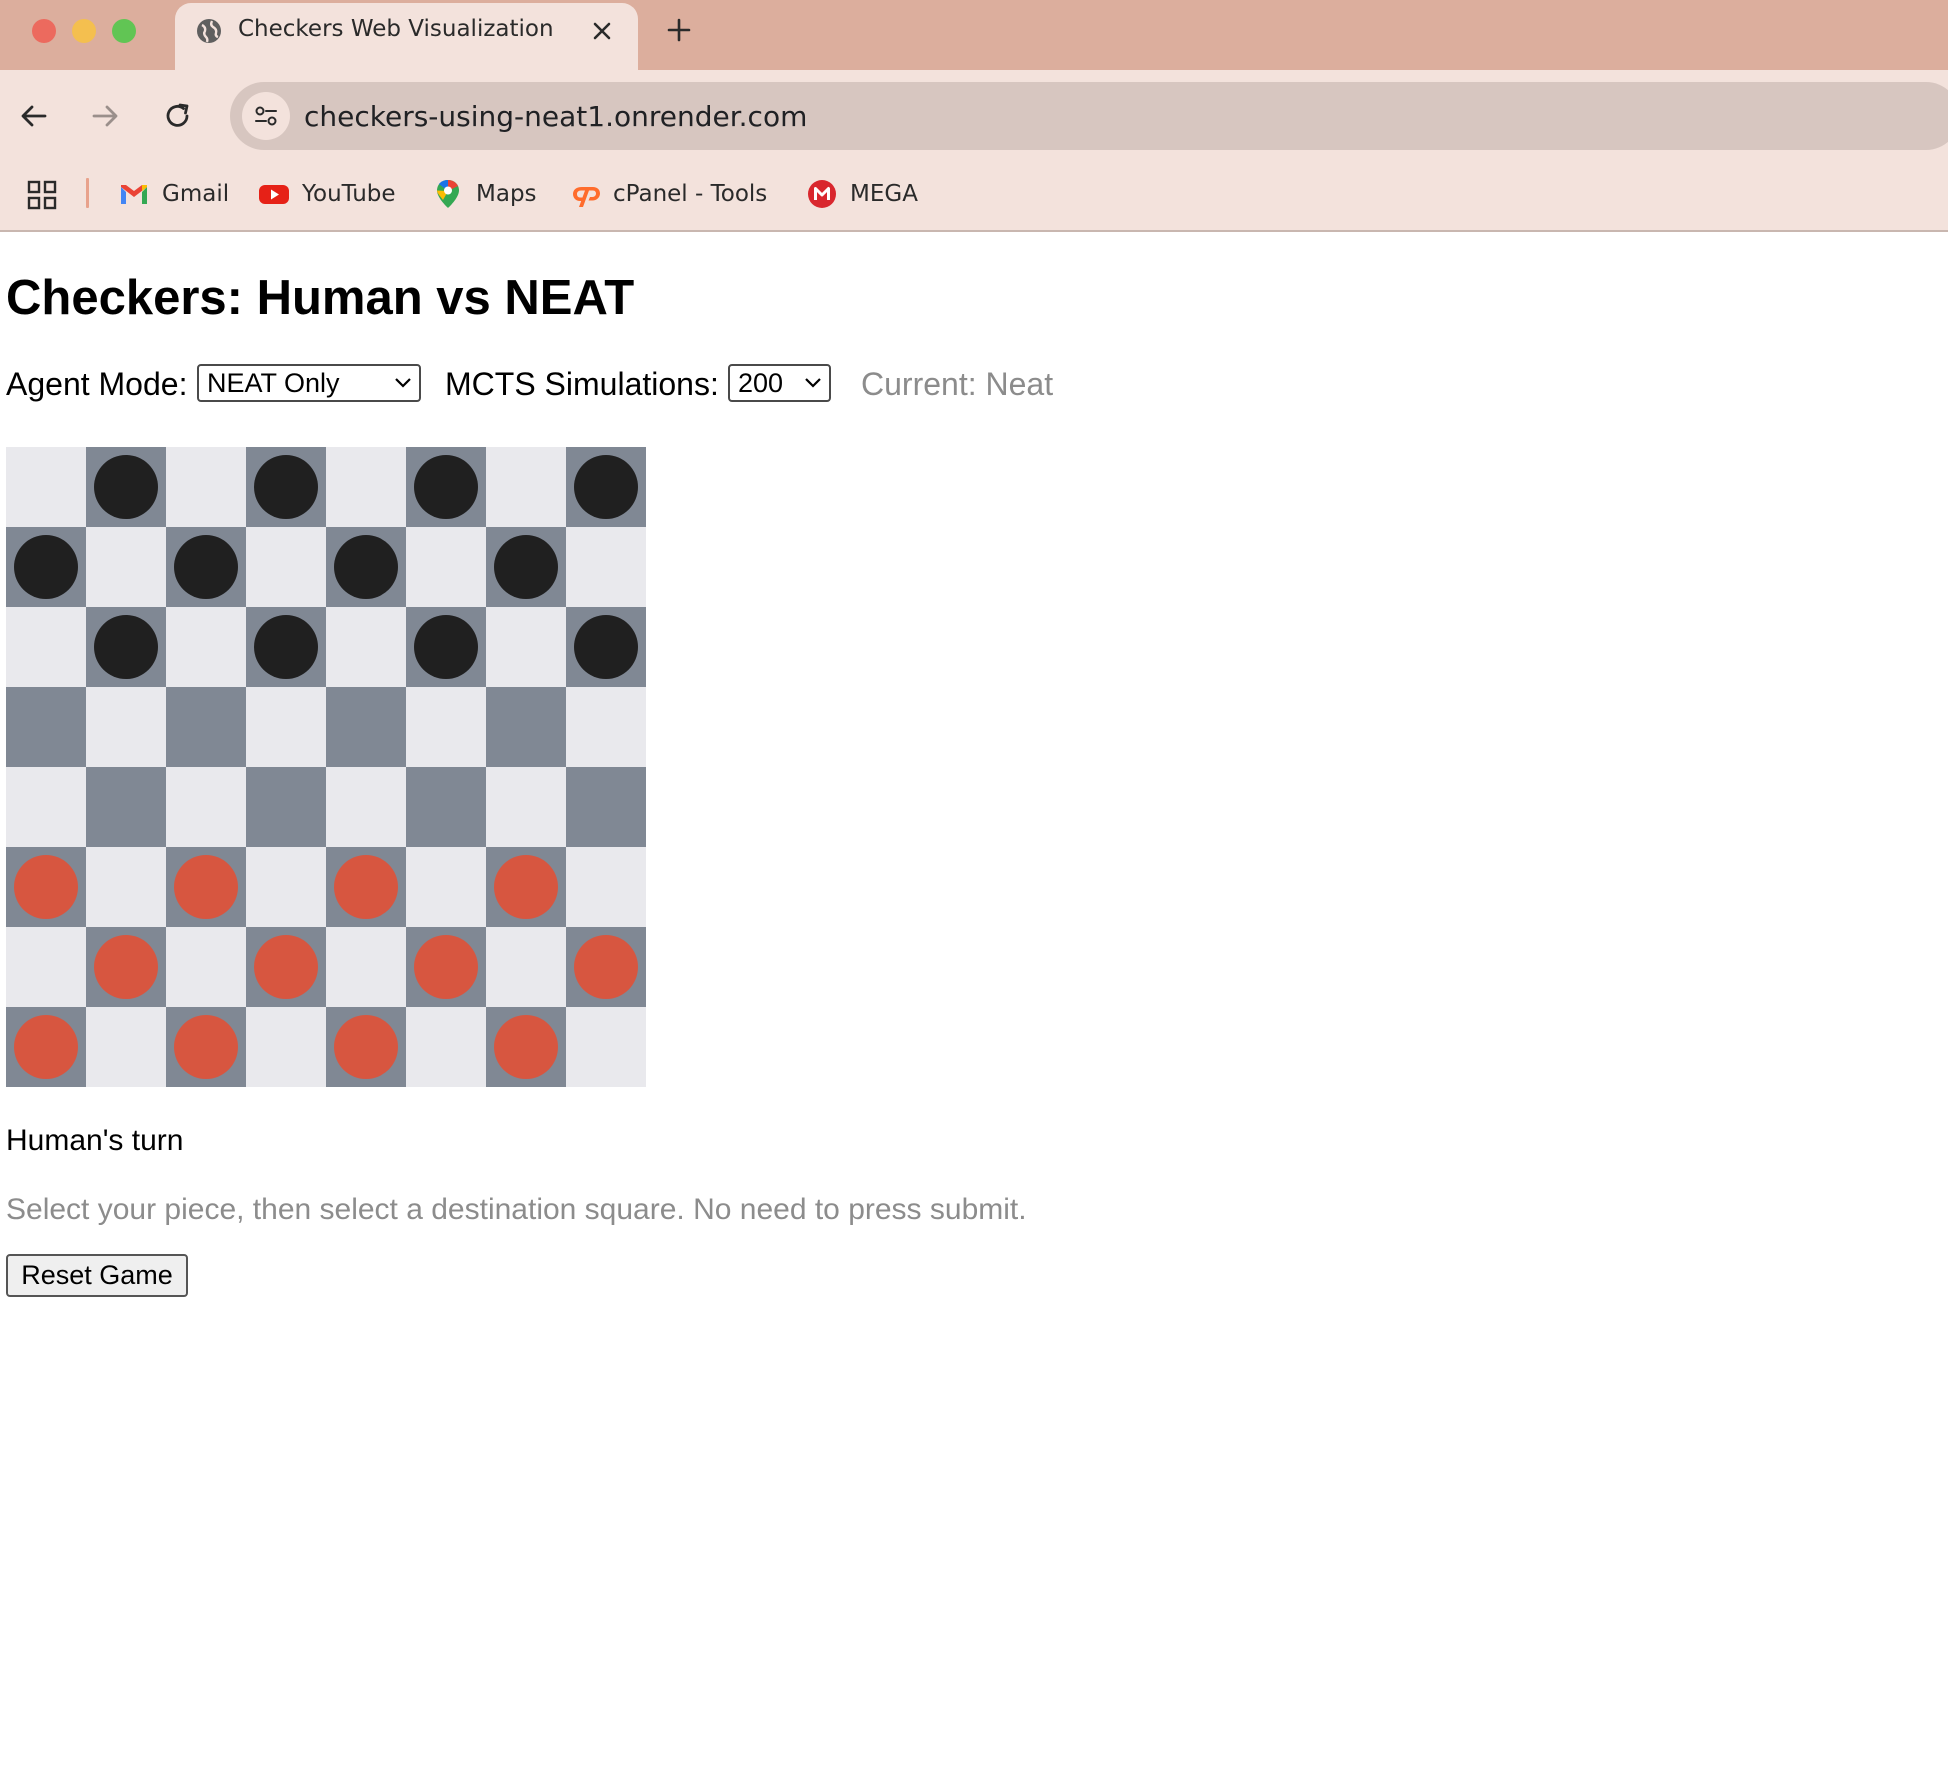 The width and height of the screenshot is (1948, 1772). Describe the element at coordinates (484, 194) in the screenshot. I see `bookmark-maps: Maps` at that location.